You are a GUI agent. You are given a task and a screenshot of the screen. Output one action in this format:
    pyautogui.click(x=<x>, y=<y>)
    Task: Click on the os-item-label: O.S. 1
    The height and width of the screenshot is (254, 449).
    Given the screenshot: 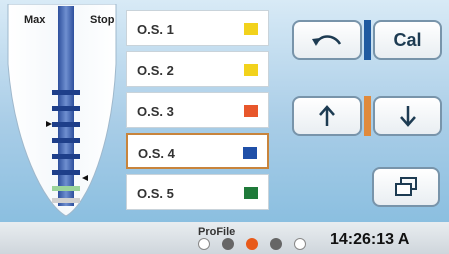 What is the action you would take?
    pyautogui.click(x=155, y=29)
    